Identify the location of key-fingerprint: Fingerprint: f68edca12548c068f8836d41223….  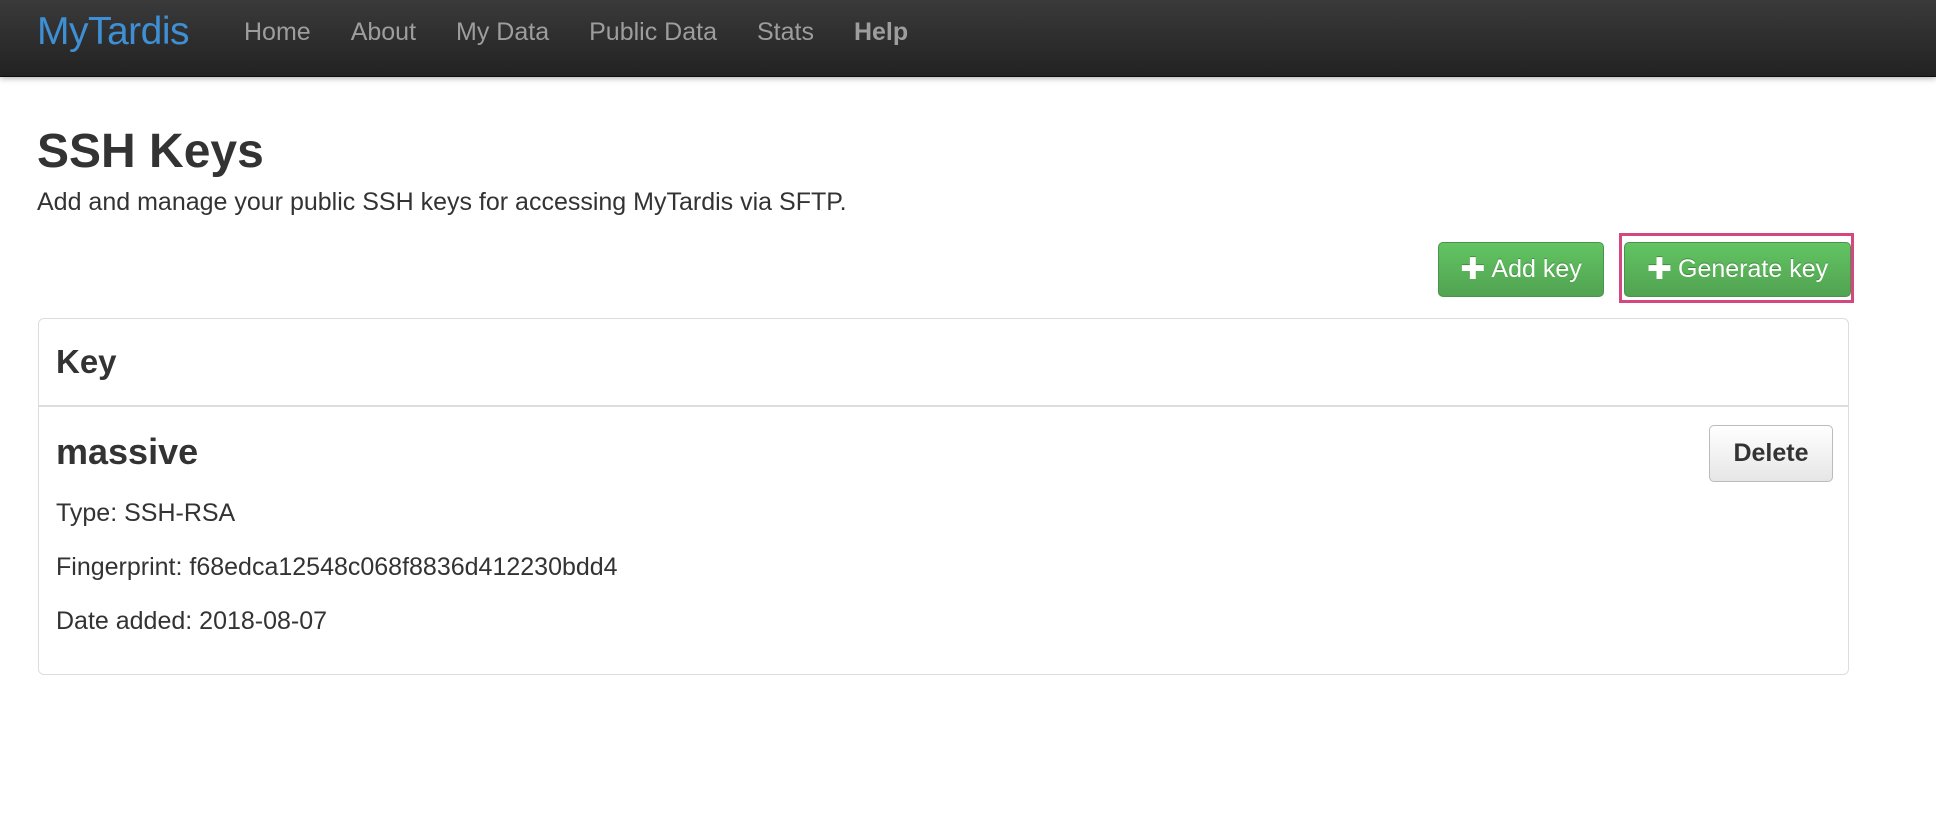
(337, 567).